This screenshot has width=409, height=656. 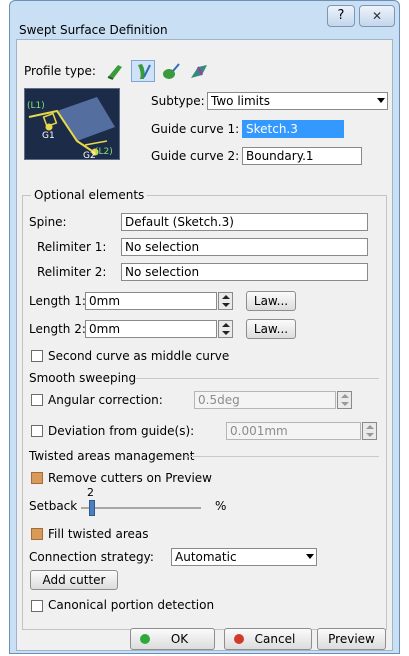 I want to click on length-1-label: Length 1:, so click(x=57, y=301).